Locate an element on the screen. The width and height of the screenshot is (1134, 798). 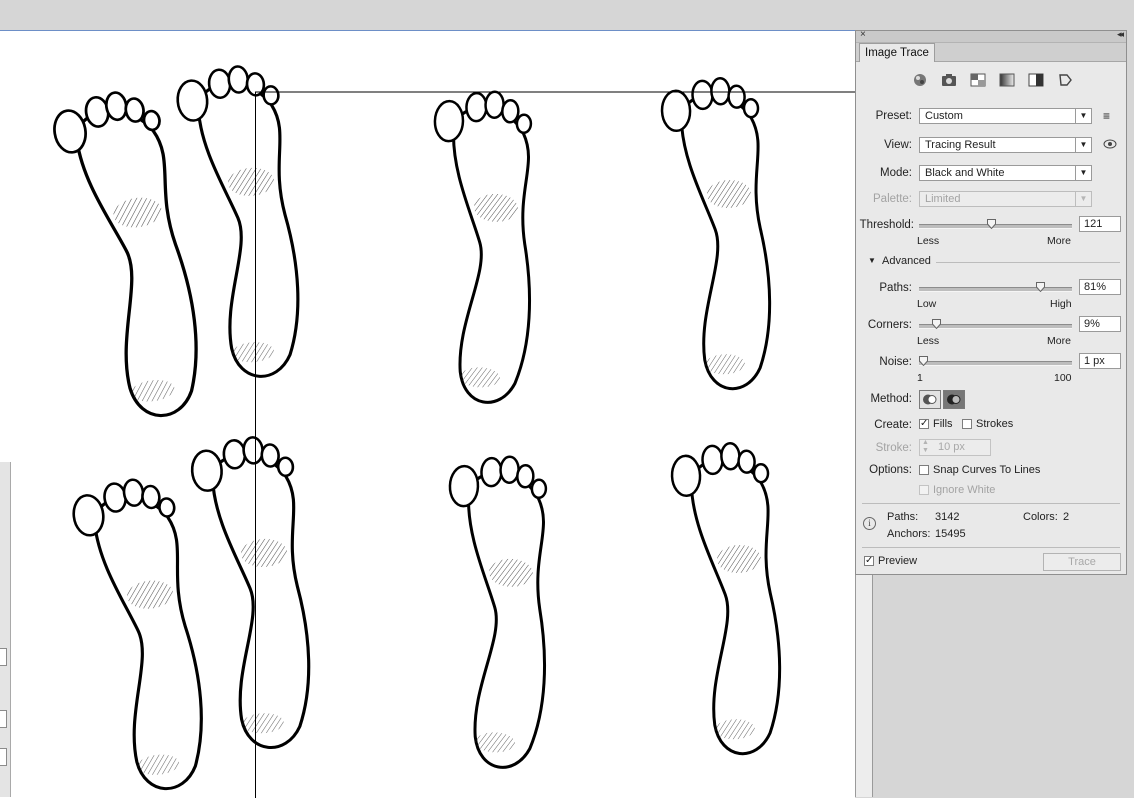
snap-curves-checkbox is located at coordinates (924, 470).